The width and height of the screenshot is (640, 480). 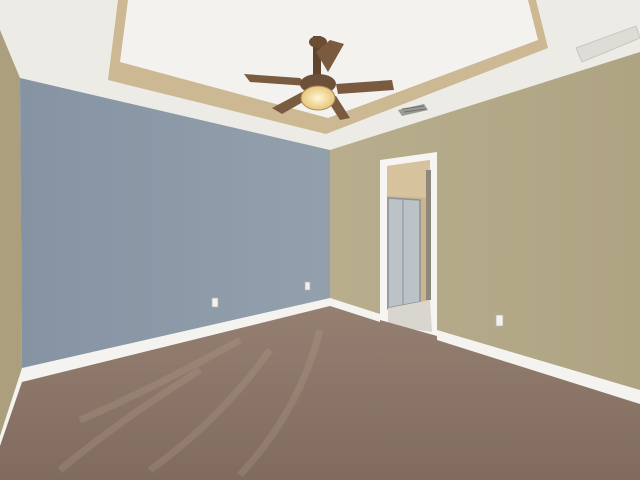 I want to click on fan-light, so click(x=318, y=98).